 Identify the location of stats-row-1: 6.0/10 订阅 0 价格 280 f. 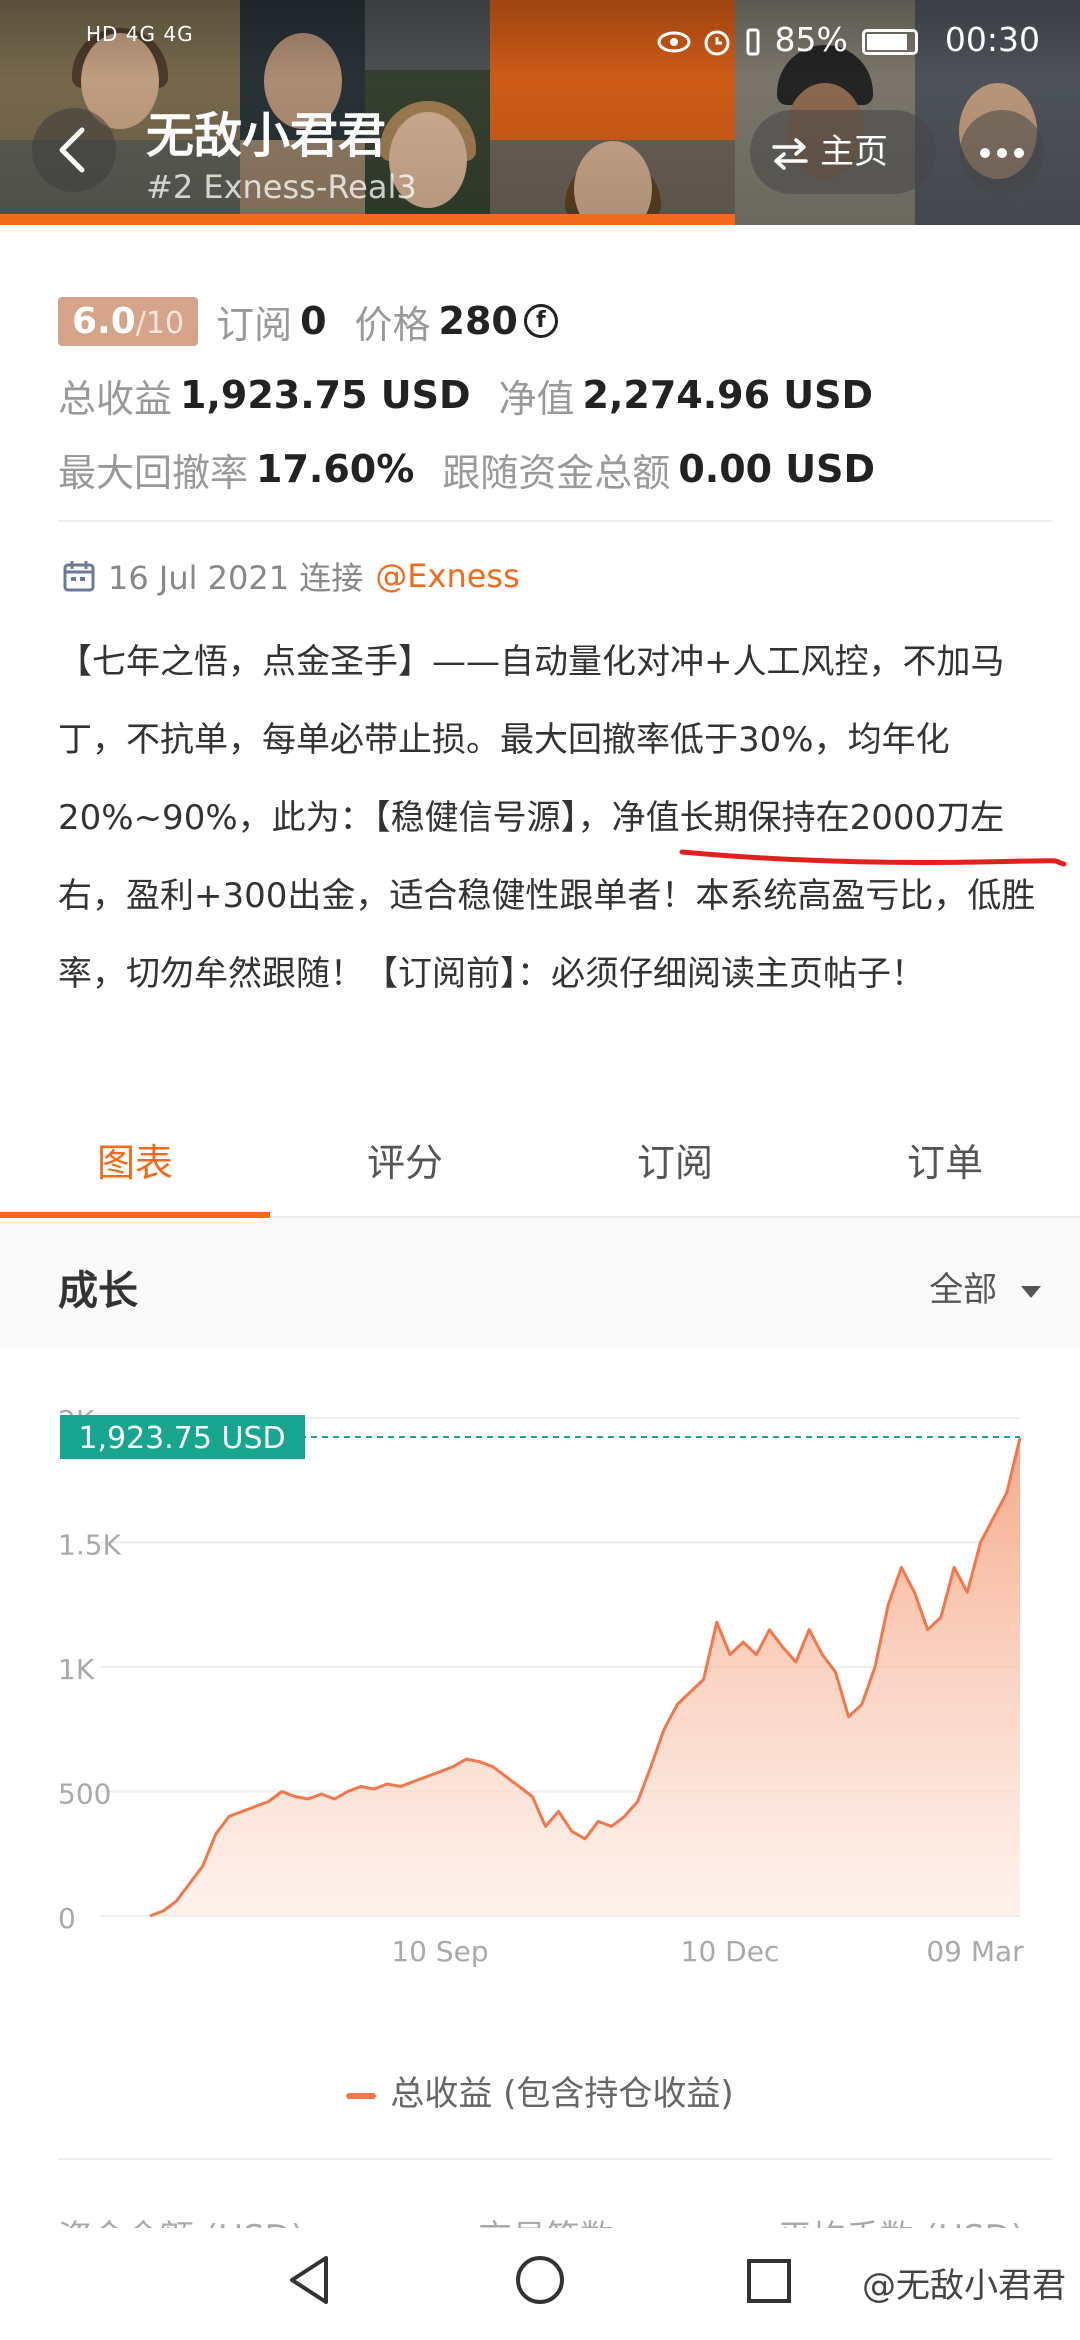
(553, 321).